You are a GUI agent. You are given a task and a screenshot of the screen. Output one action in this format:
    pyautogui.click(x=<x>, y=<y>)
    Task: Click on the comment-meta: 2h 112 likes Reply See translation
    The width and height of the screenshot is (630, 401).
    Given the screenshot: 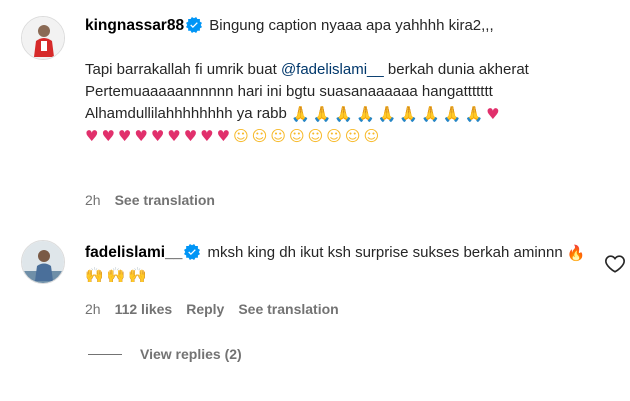 What is the action you would take?
    pyautogui.click(x=212, y=309)
    